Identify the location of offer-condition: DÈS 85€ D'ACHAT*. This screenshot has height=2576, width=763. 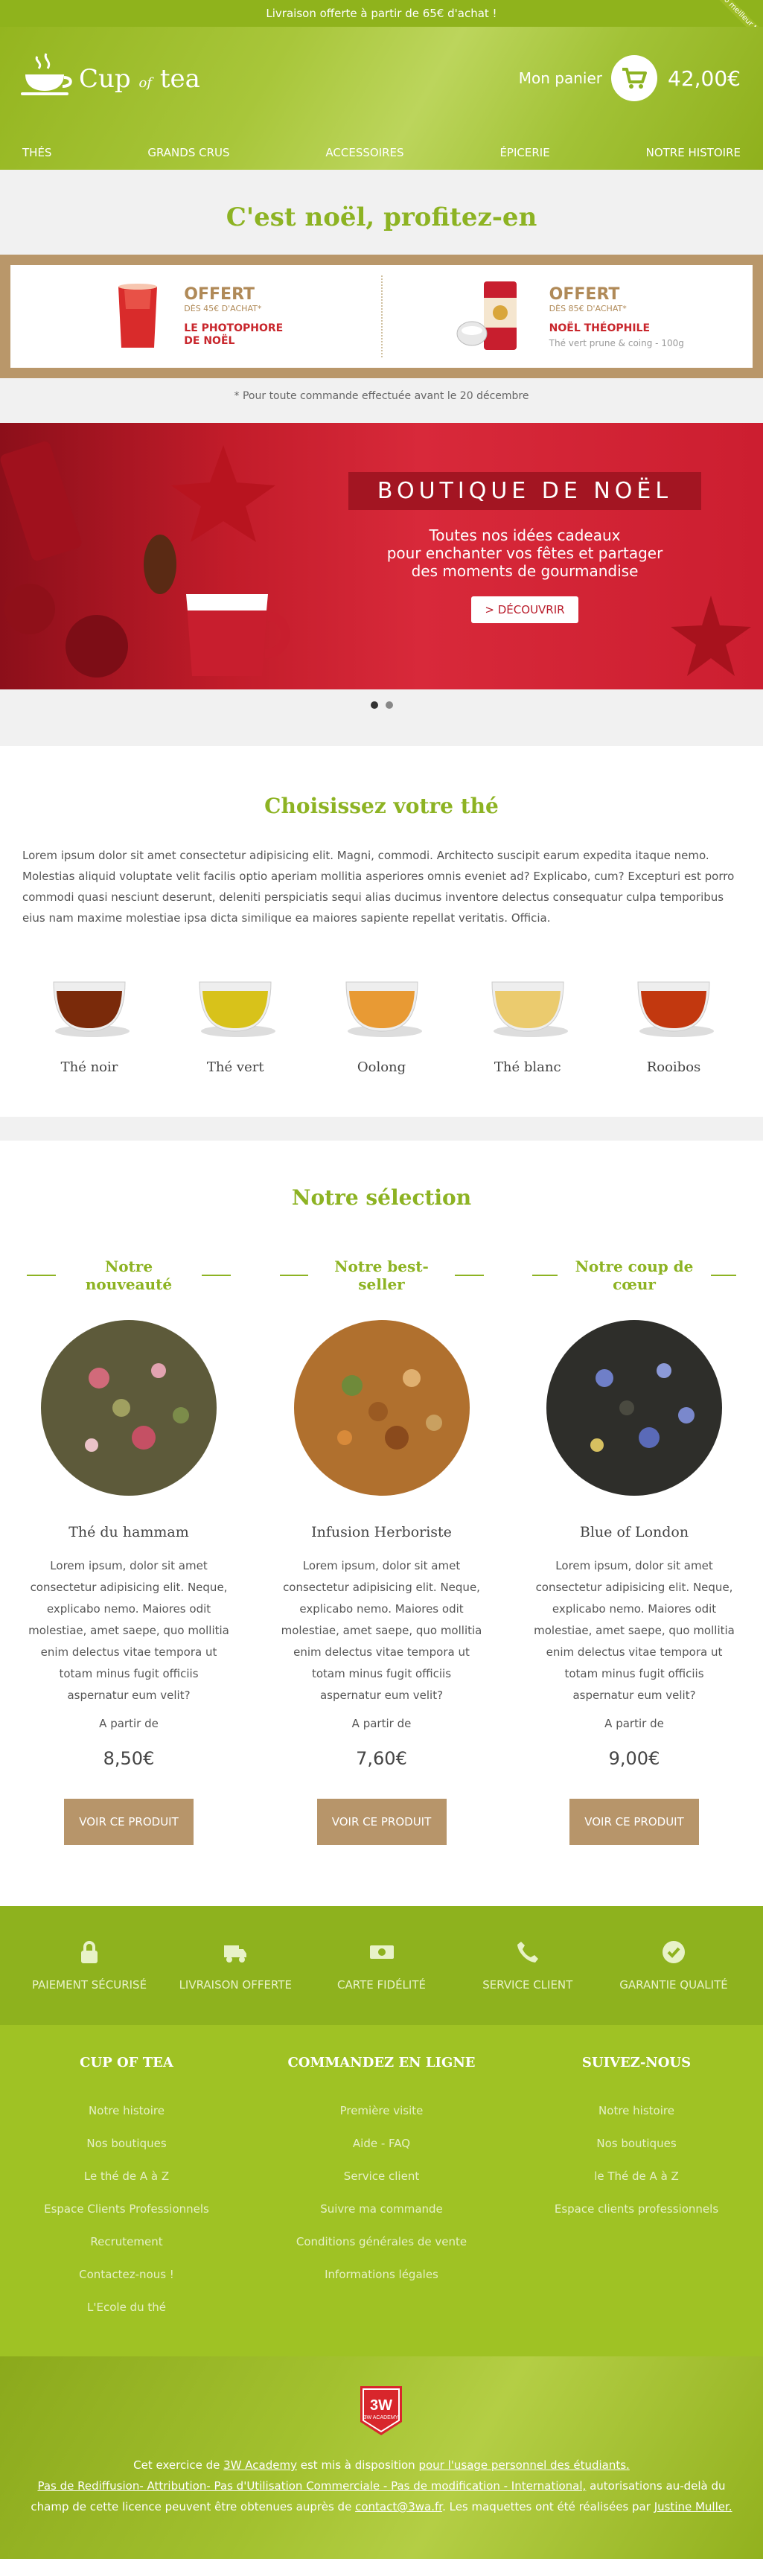
(588, 308).